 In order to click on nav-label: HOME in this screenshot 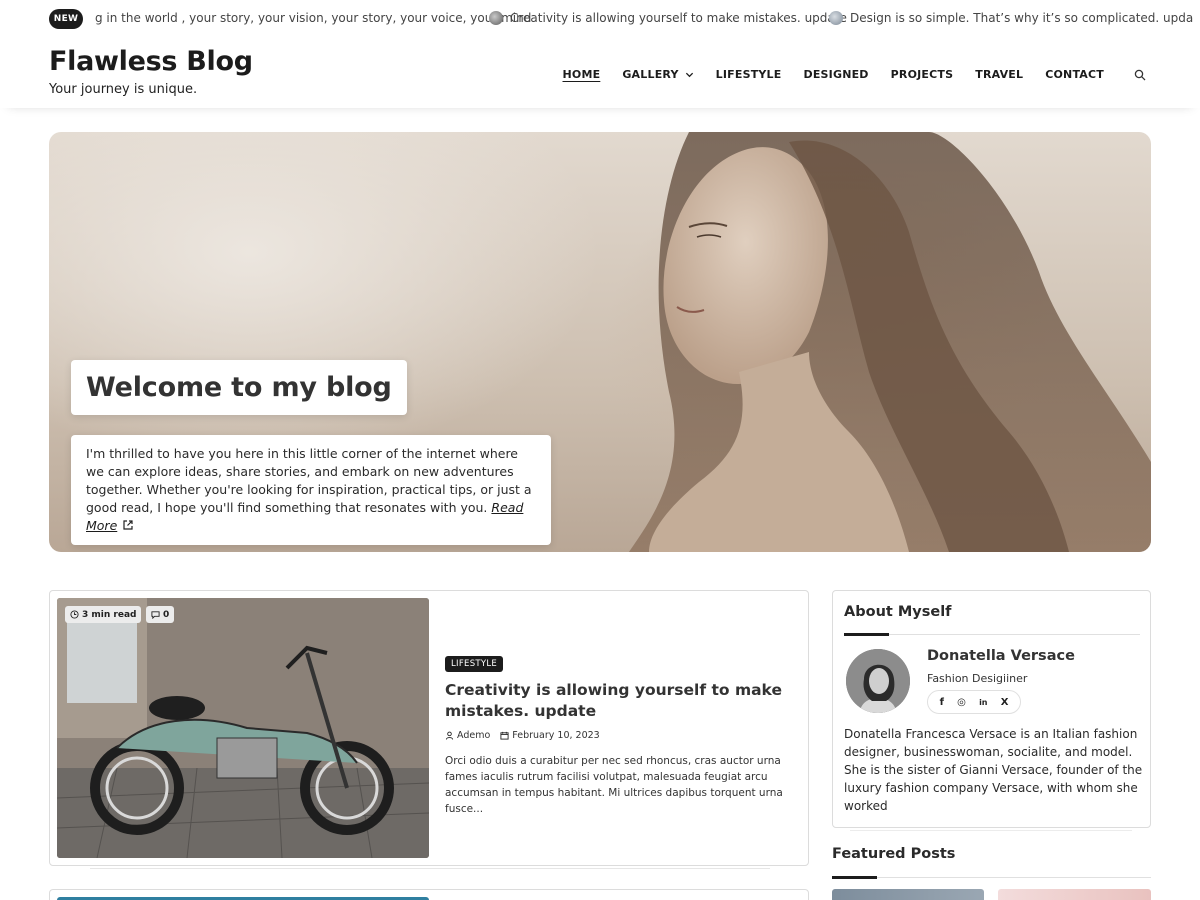, I will do `click(581, 74)`.